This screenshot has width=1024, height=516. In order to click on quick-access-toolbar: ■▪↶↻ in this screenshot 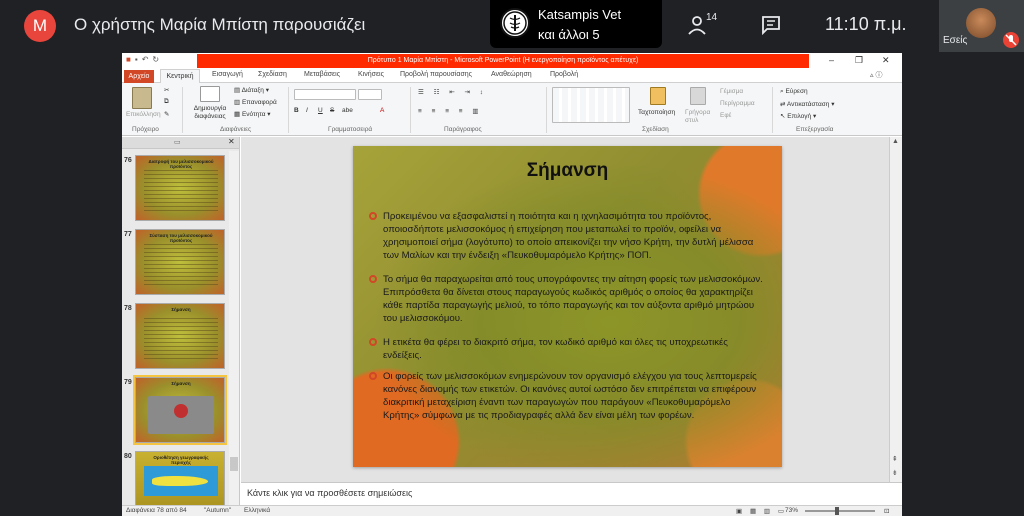, I will do `click(144, 59)`.